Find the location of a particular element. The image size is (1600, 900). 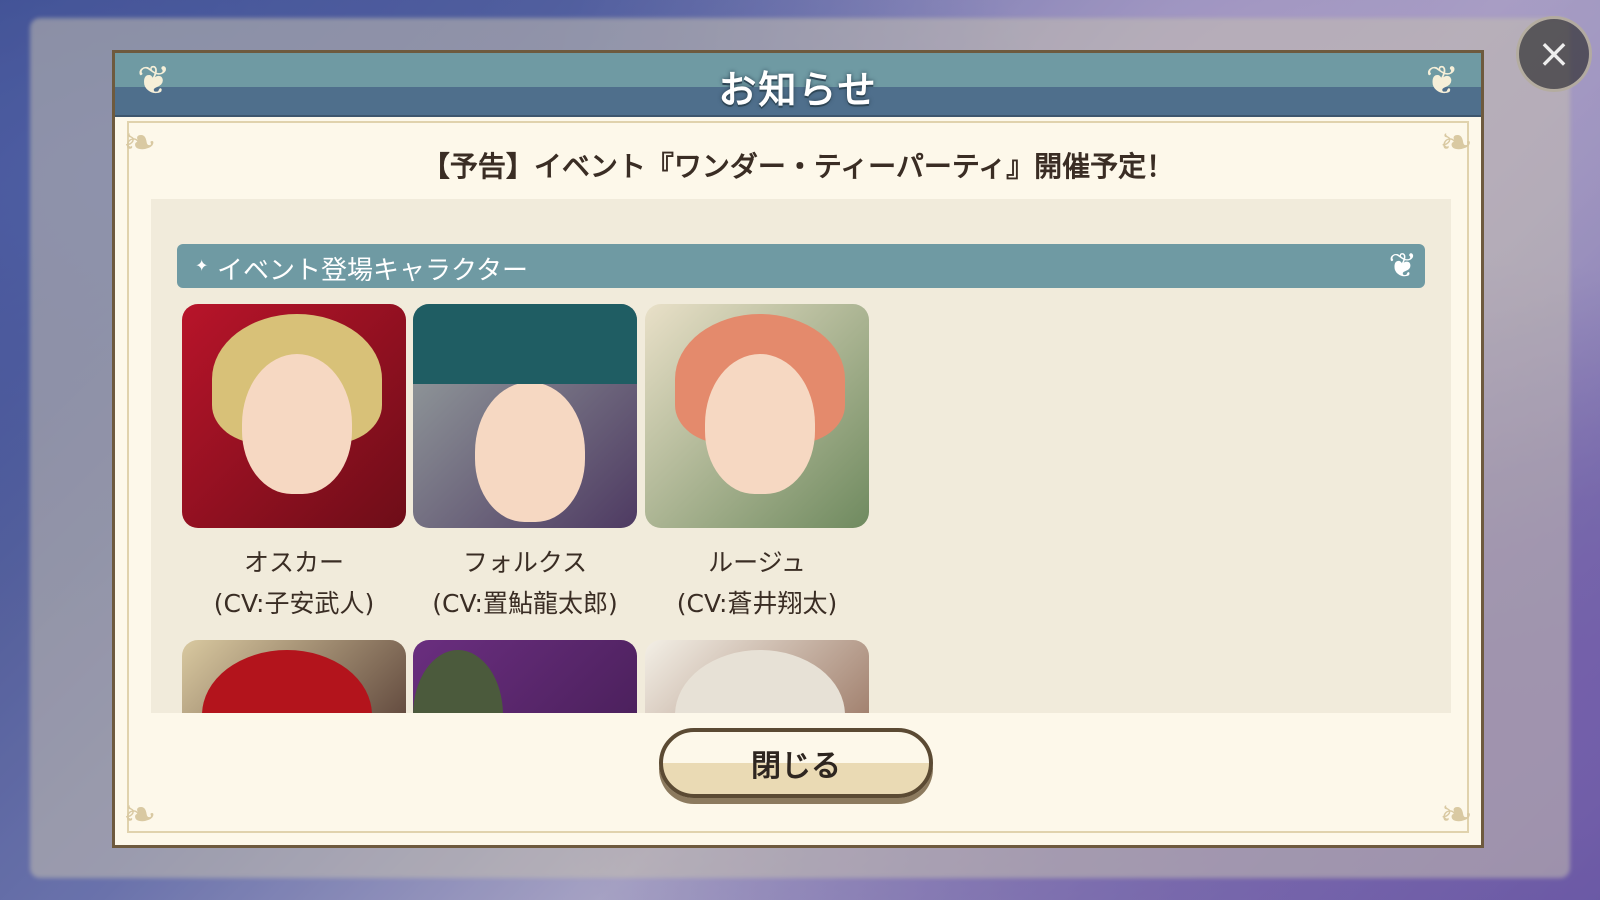

dialog-title: お知らせ is located at coordinates (798, 90).